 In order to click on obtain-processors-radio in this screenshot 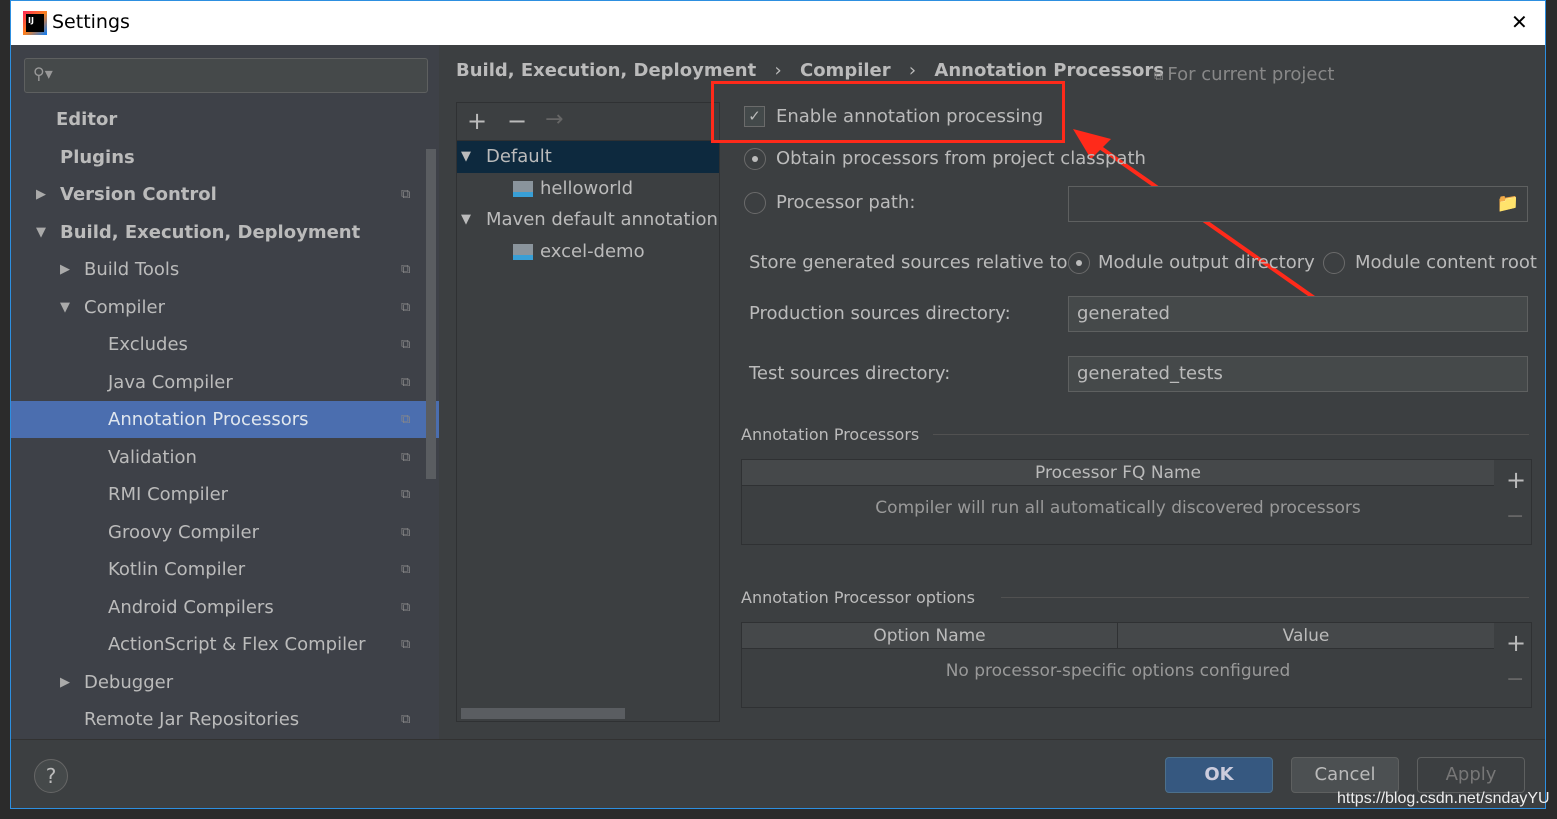, I will do `click(755, 159)`.